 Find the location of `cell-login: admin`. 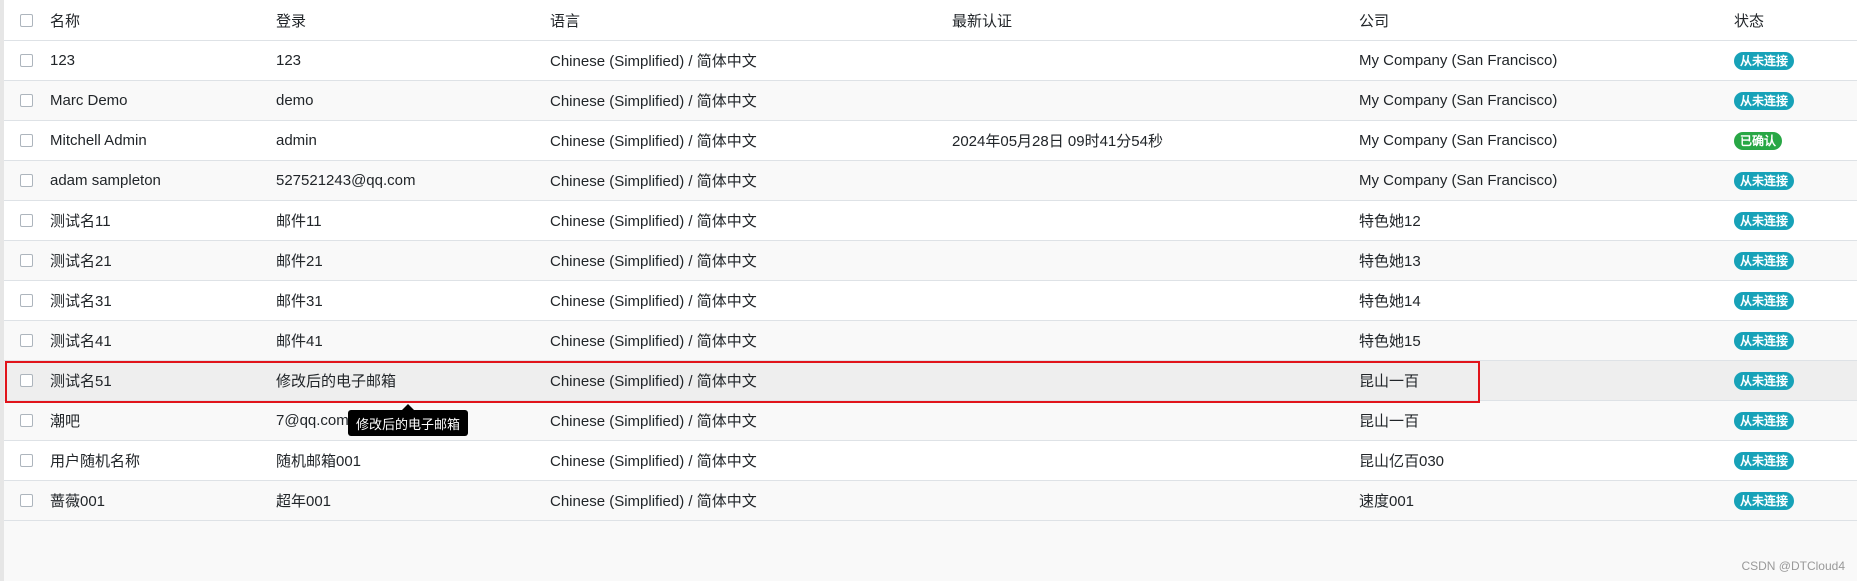

cell-login: admin is located at coordinates (296, 140).